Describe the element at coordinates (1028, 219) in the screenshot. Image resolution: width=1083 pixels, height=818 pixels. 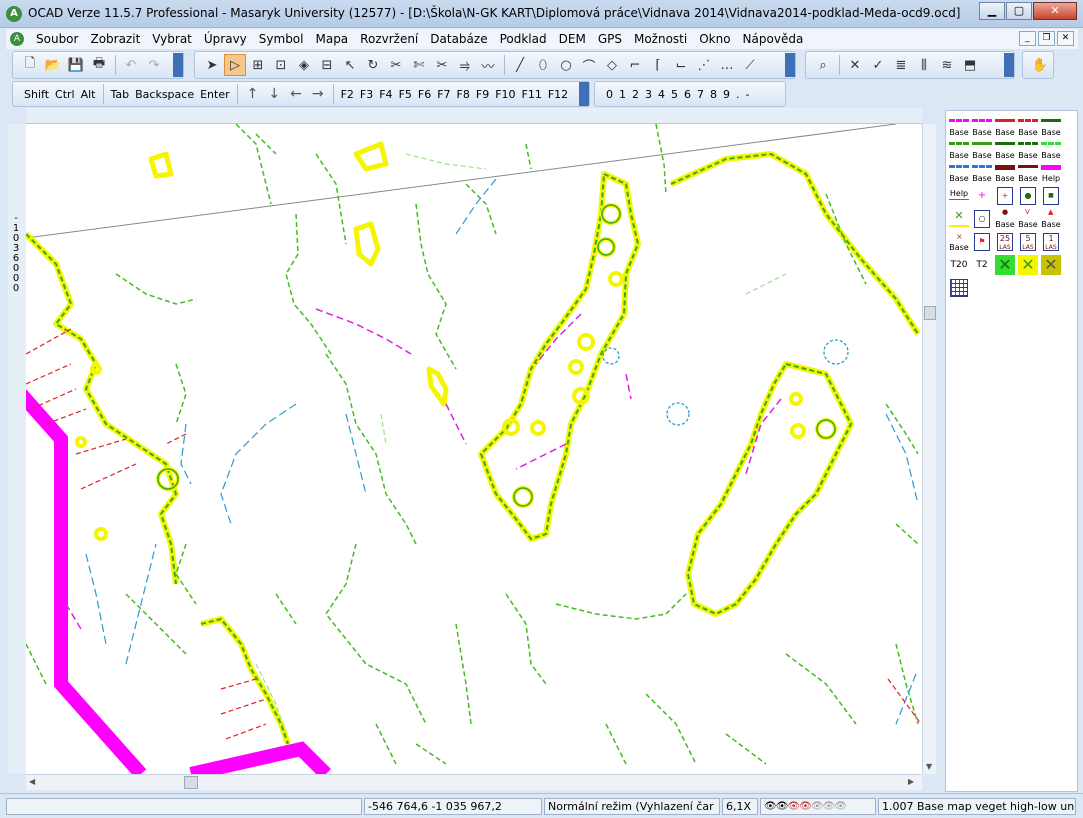
I see `symbol-base-16: V Base` at that location.